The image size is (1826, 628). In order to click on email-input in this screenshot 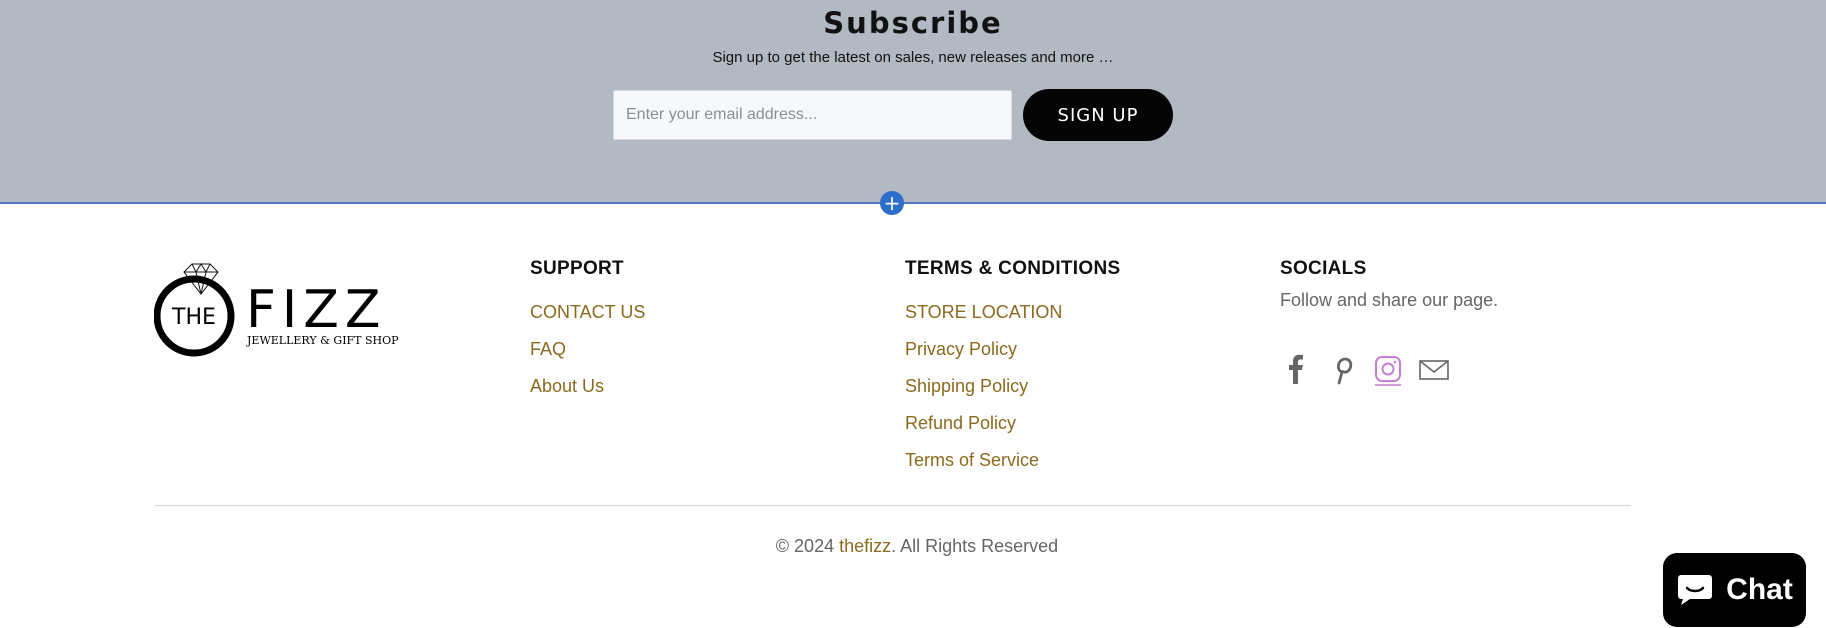, I will do `click(812, 115)`.